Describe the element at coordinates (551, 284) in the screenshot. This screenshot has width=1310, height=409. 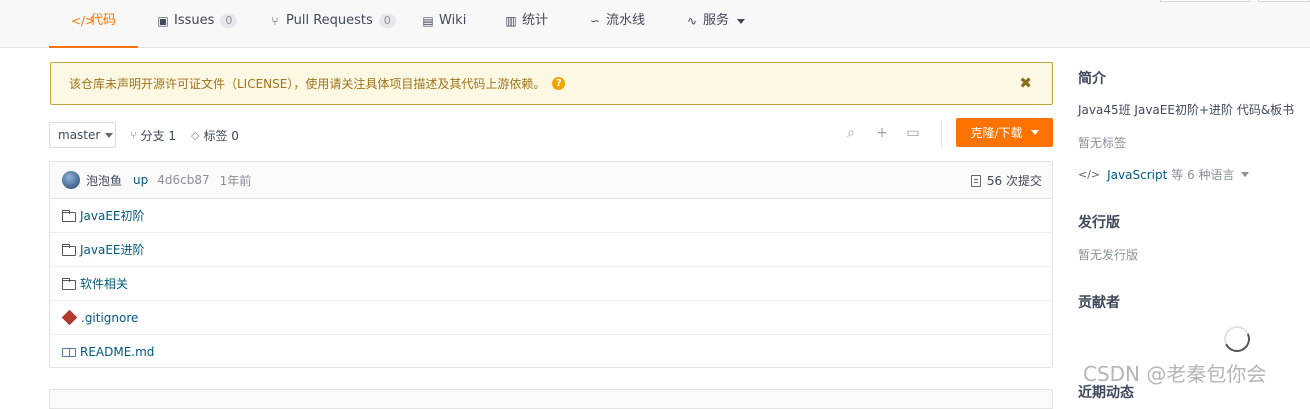
I see `file-row: 软件相关` at that location.